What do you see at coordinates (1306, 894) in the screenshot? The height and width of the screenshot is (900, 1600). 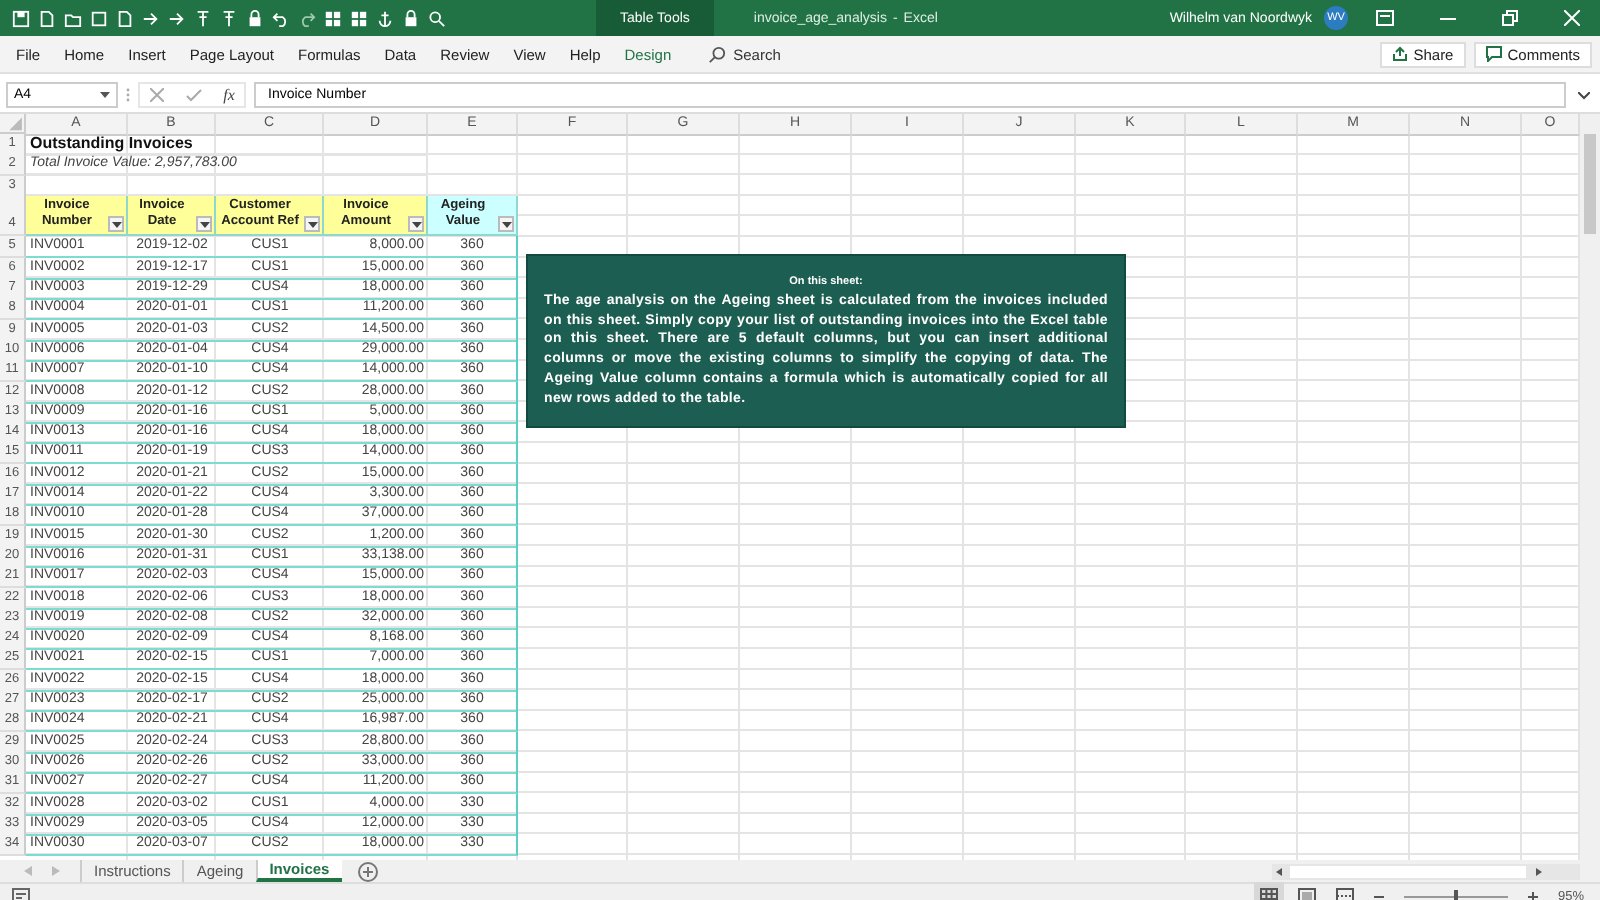 I see `page-layout-icon` at bounding box center [1306, 894].